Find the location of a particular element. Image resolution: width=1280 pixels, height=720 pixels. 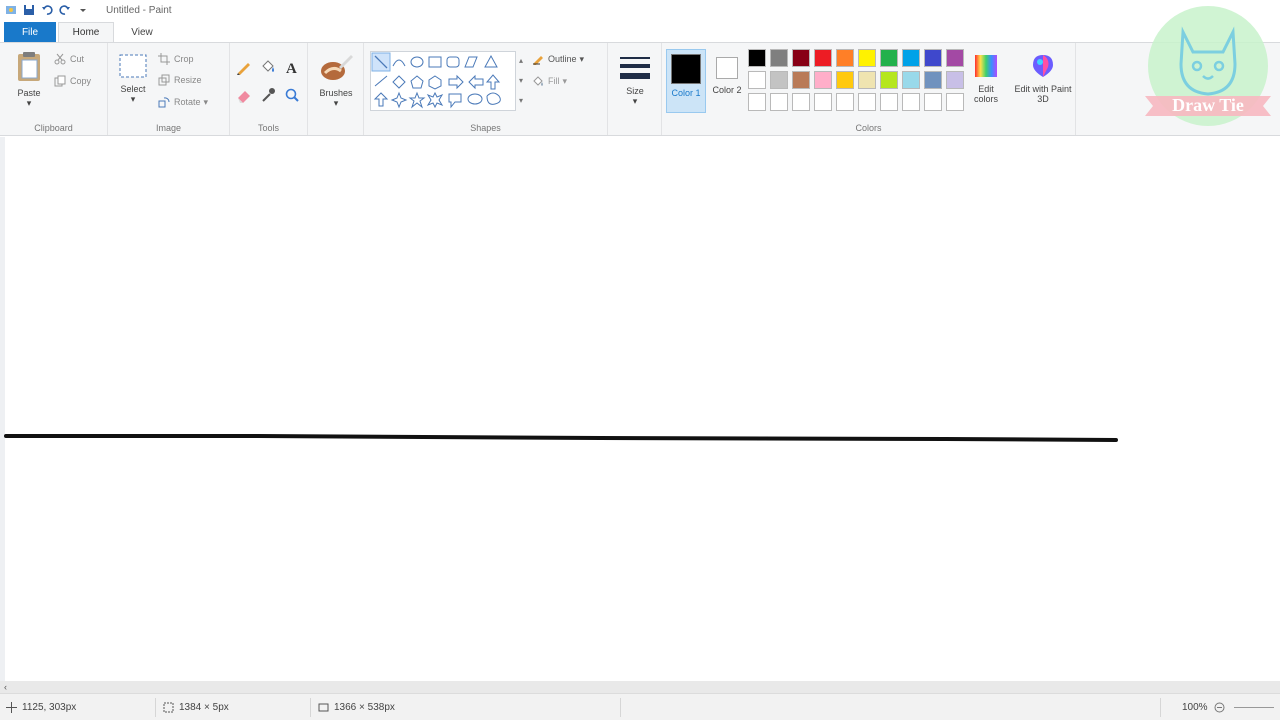

pencil-icon is located at coordinates (244, 67).